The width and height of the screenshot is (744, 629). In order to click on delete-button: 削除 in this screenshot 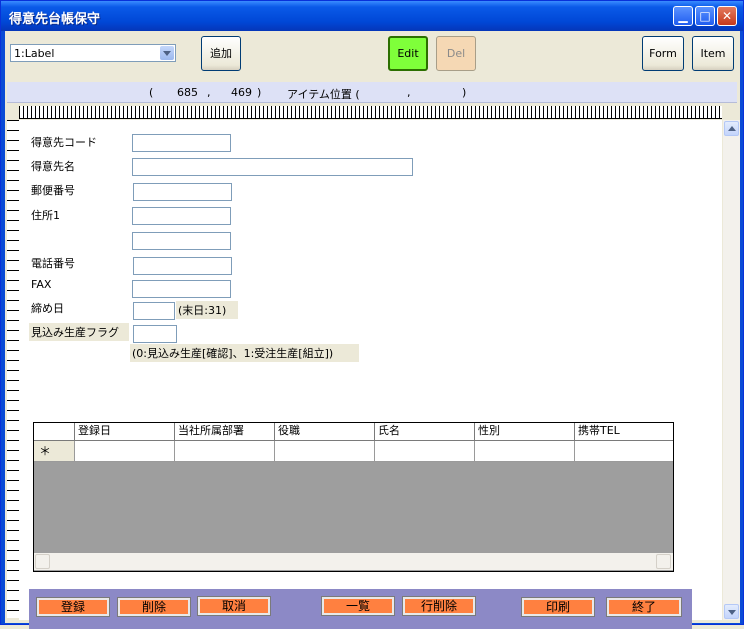, I will do `click(154, 607)`.